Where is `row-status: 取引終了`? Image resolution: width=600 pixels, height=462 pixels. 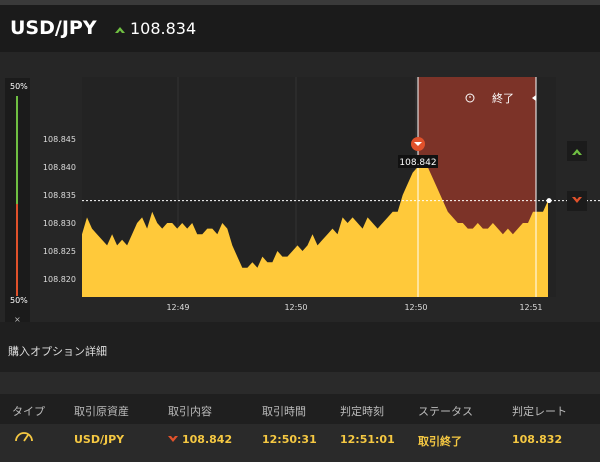 row-status: 取引終了 is located at coordinates (440, 441).